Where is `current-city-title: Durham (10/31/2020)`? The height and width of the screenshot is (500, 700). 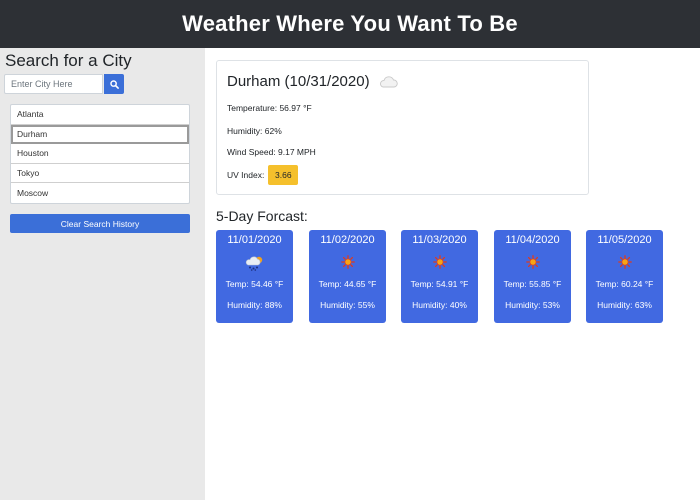 current-city-title: Durham (10/31/2020) is located at coordinates (298, 81).